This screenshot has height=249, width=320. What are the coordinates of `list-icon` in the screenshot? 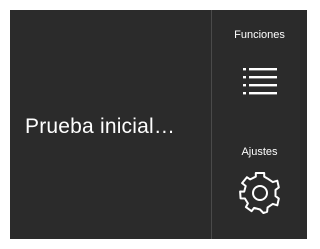 It's located at (259, 81).